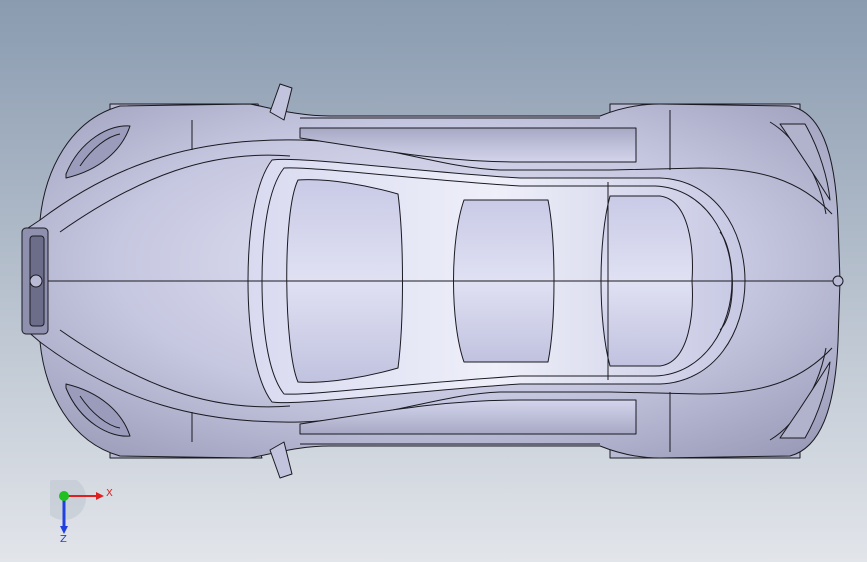  I want to click on rear-emblem, so click(838, 281).